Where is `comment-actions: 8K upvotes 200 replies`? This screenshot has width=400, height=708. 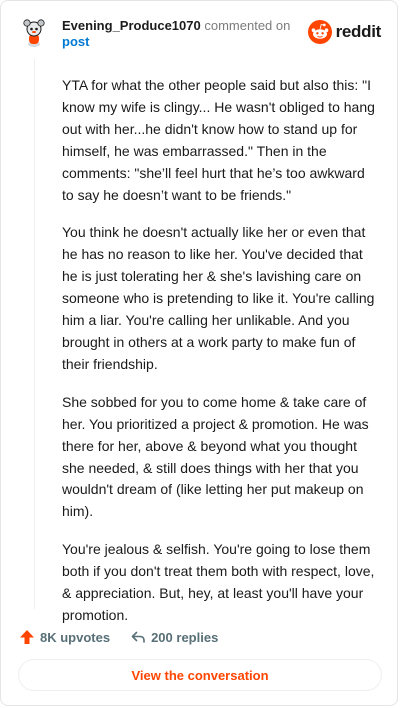 comment-actions: 8K upvotes 200 replies is located at coordinates (128, 637).